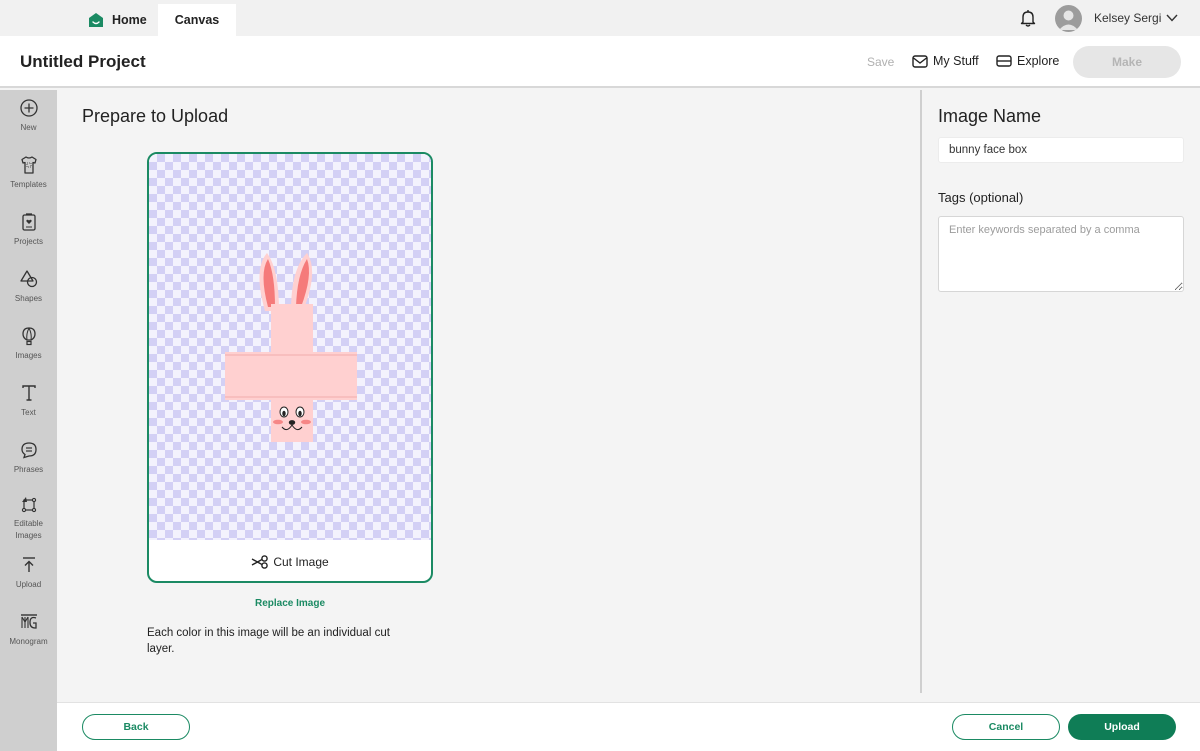  Describe the element at coordinates (96, 20) in the screenshot. I see `home-icon` at that location.